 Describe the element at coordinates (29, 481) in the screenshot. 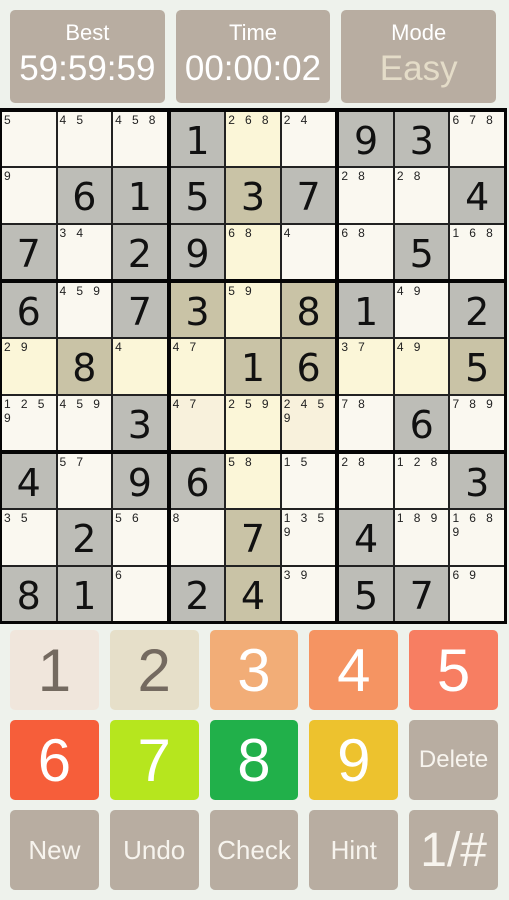

I see `cell-r7c1: 4` at that location.